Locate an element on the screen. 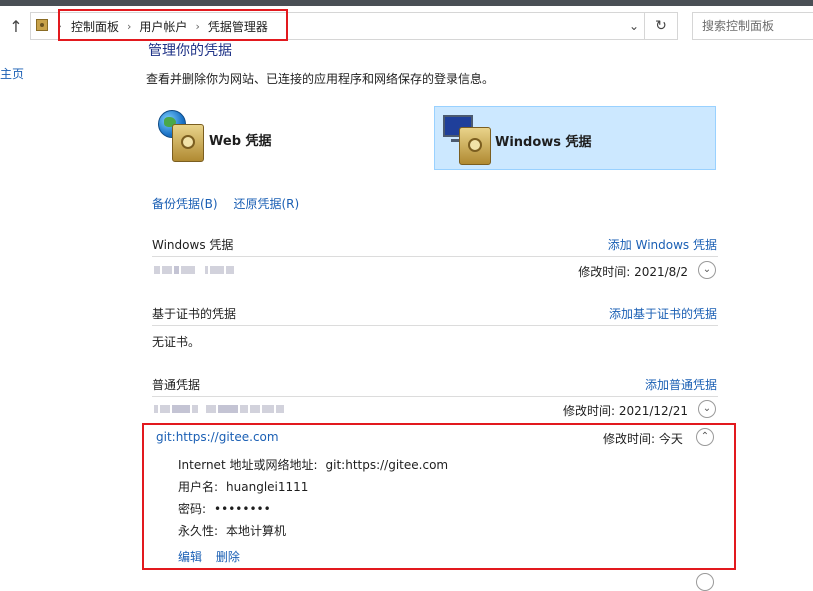  detail-username: 用户名: huanglei1111 is located at coordinates (243, 486).